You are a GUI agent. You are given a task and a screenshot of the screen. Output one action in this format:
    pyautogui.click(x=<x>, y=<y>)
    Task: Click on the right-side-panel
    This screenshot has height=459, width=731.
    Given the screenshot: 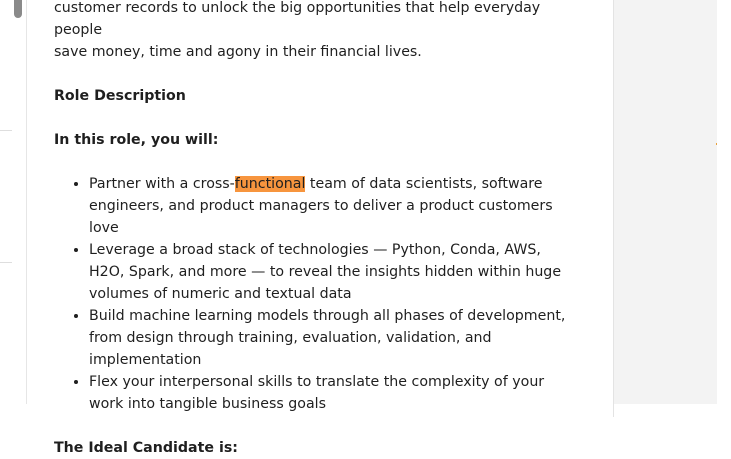 What is the action you would take?
    pyautogui.click(x=672, y=202)
    